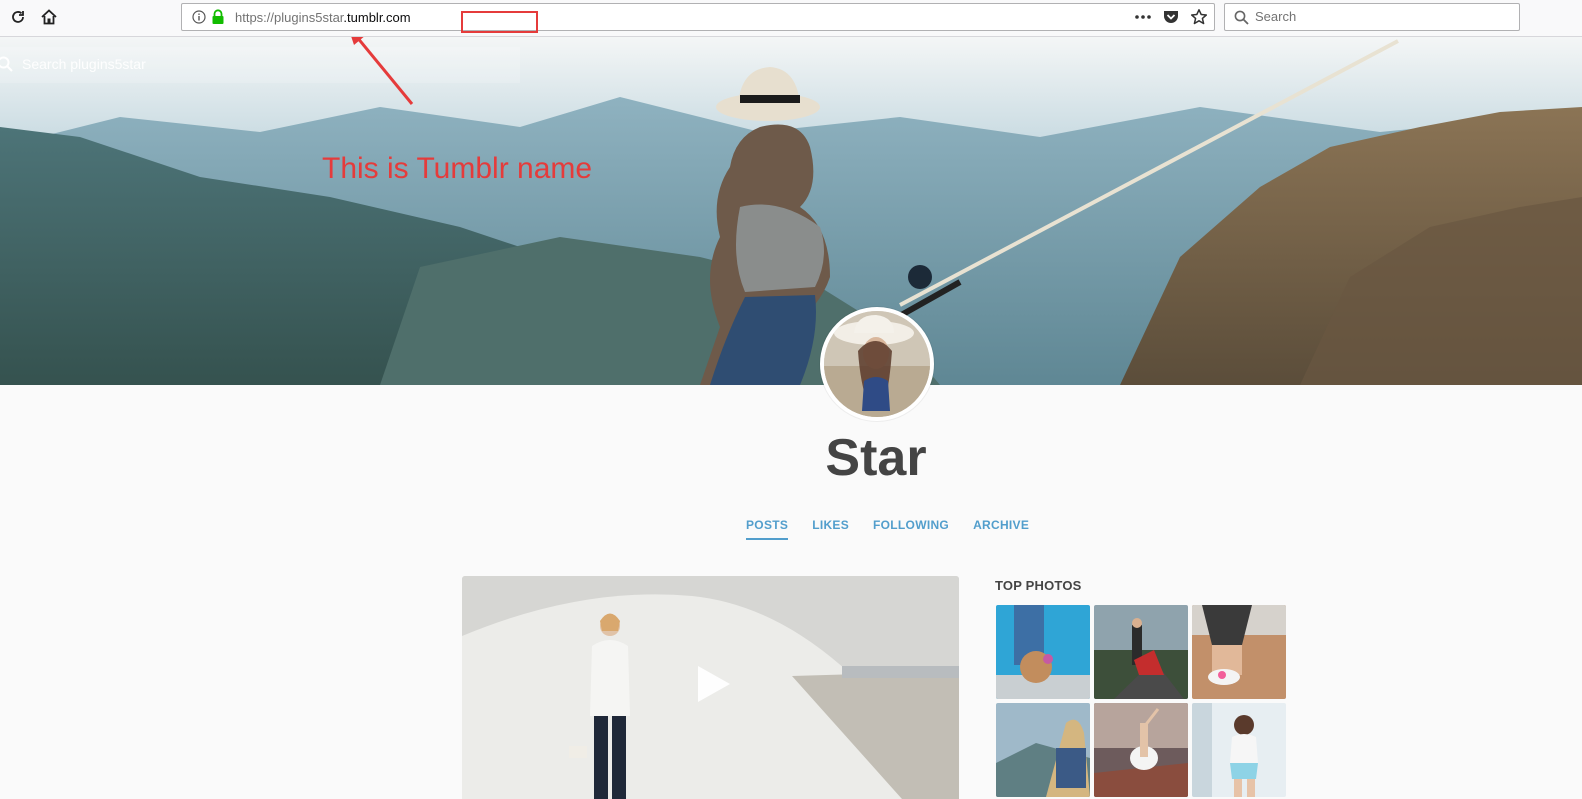 The image size is (1582, 799). What do you see at coordinates (218, 17) in the screenshot?
I see `lock-icon` at bounding box center [218, 17].